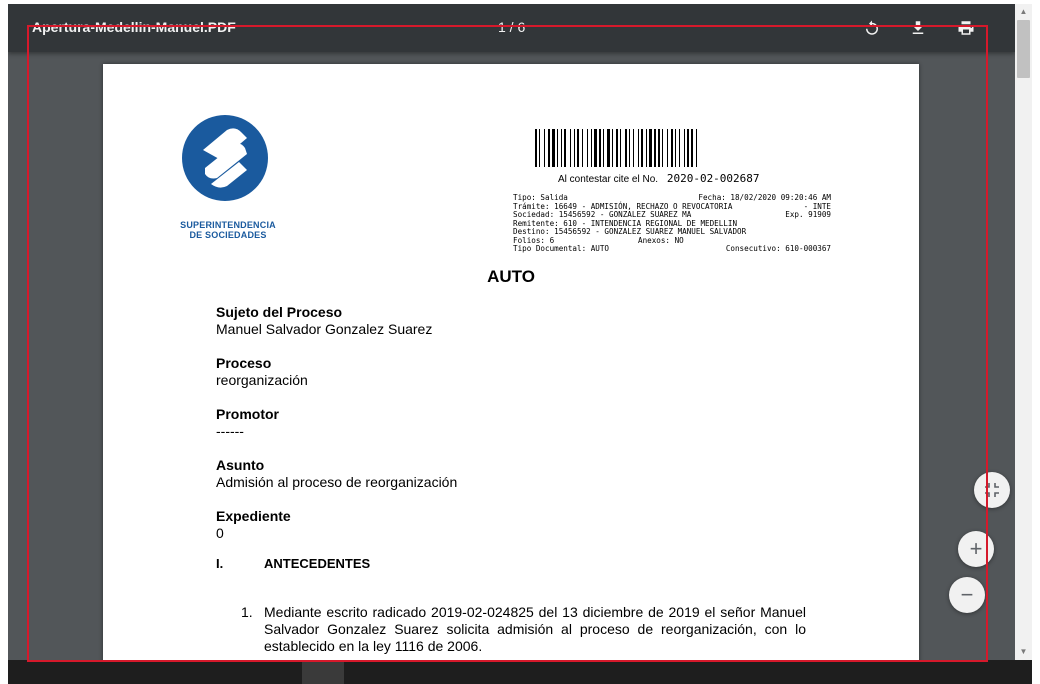  I want to click on metadata-right: Exp. 91909, so click(808, 214).